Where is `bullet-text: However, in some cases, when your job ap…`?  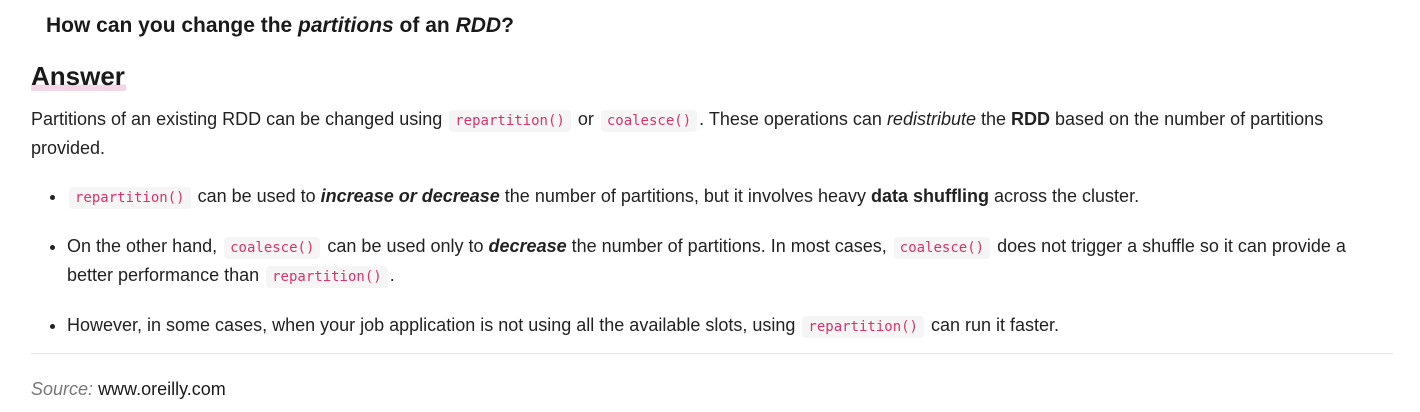 bullet-text: However, in some cases, when your job ap… is located at coordinates (434, 325).